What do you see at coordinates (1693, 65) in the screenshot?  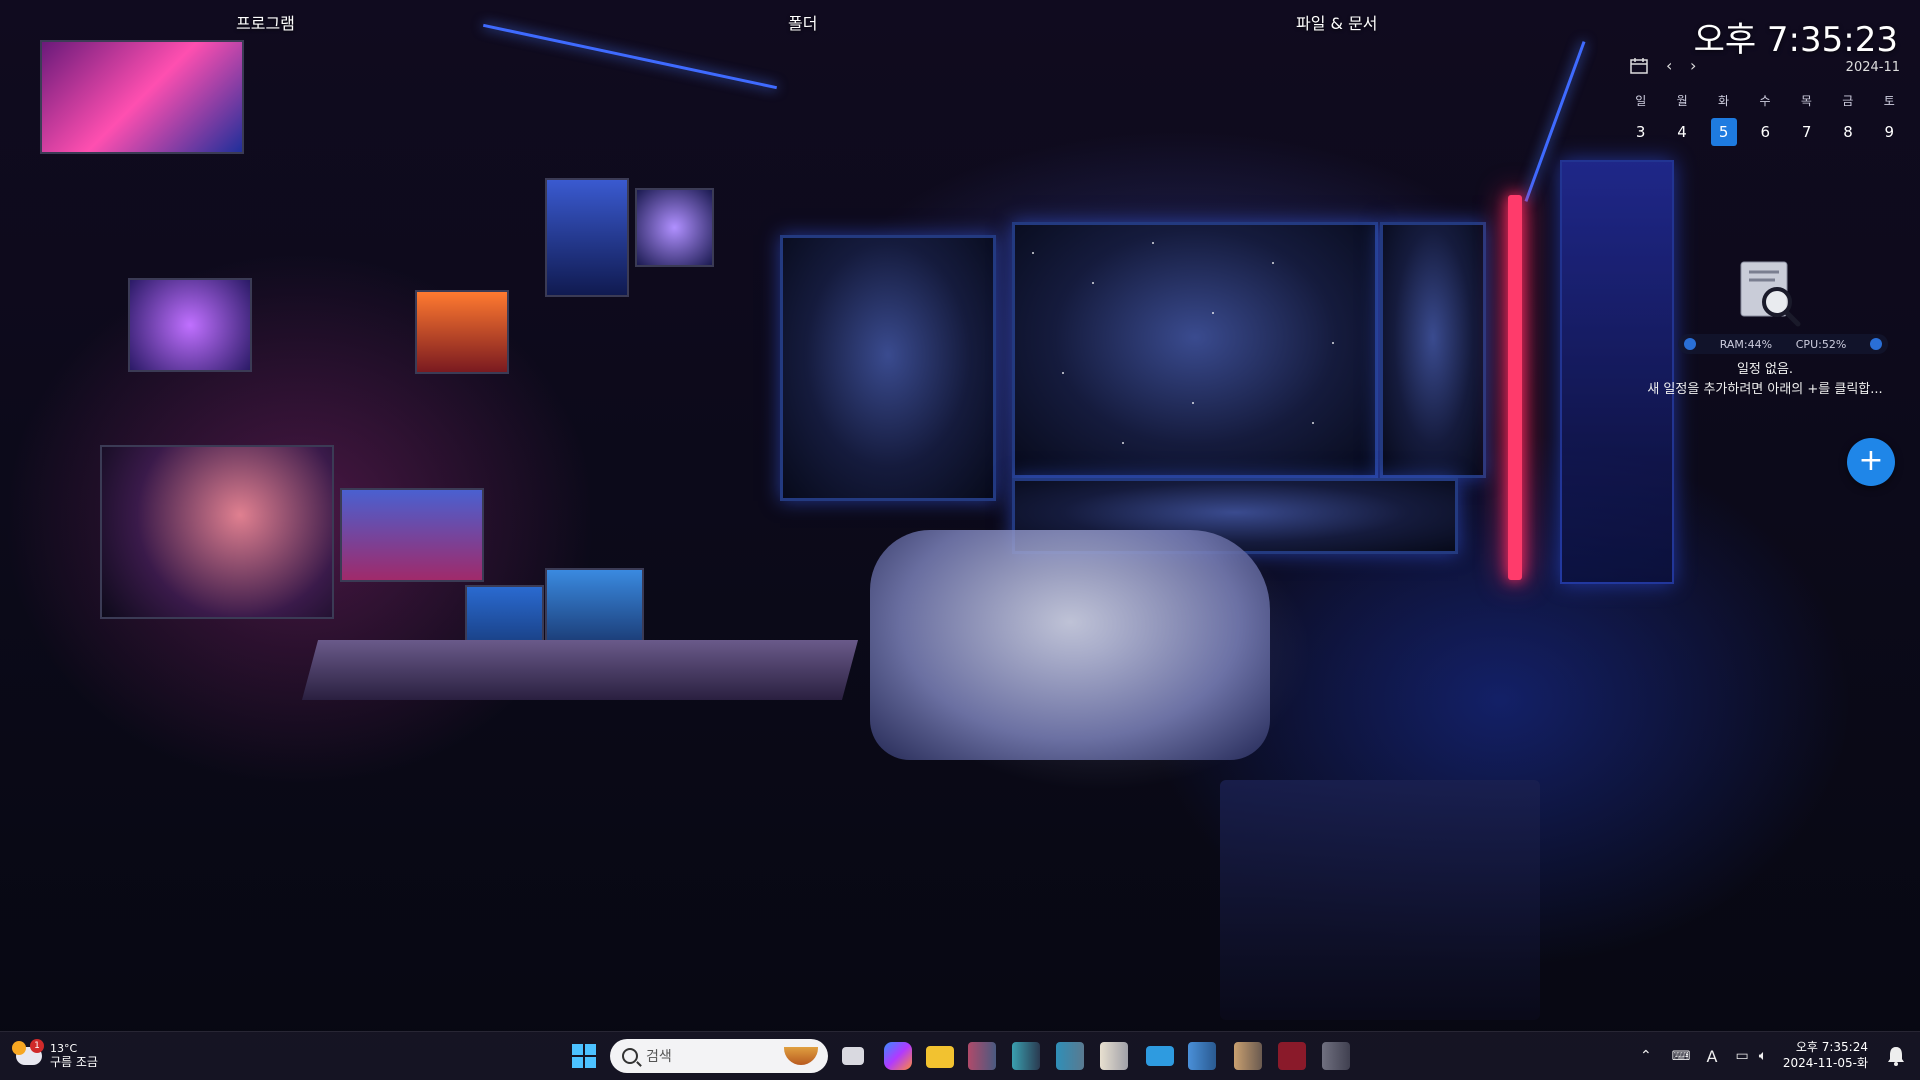 I see `calendar-next-button: ›` at bounding box center [1693, 65].